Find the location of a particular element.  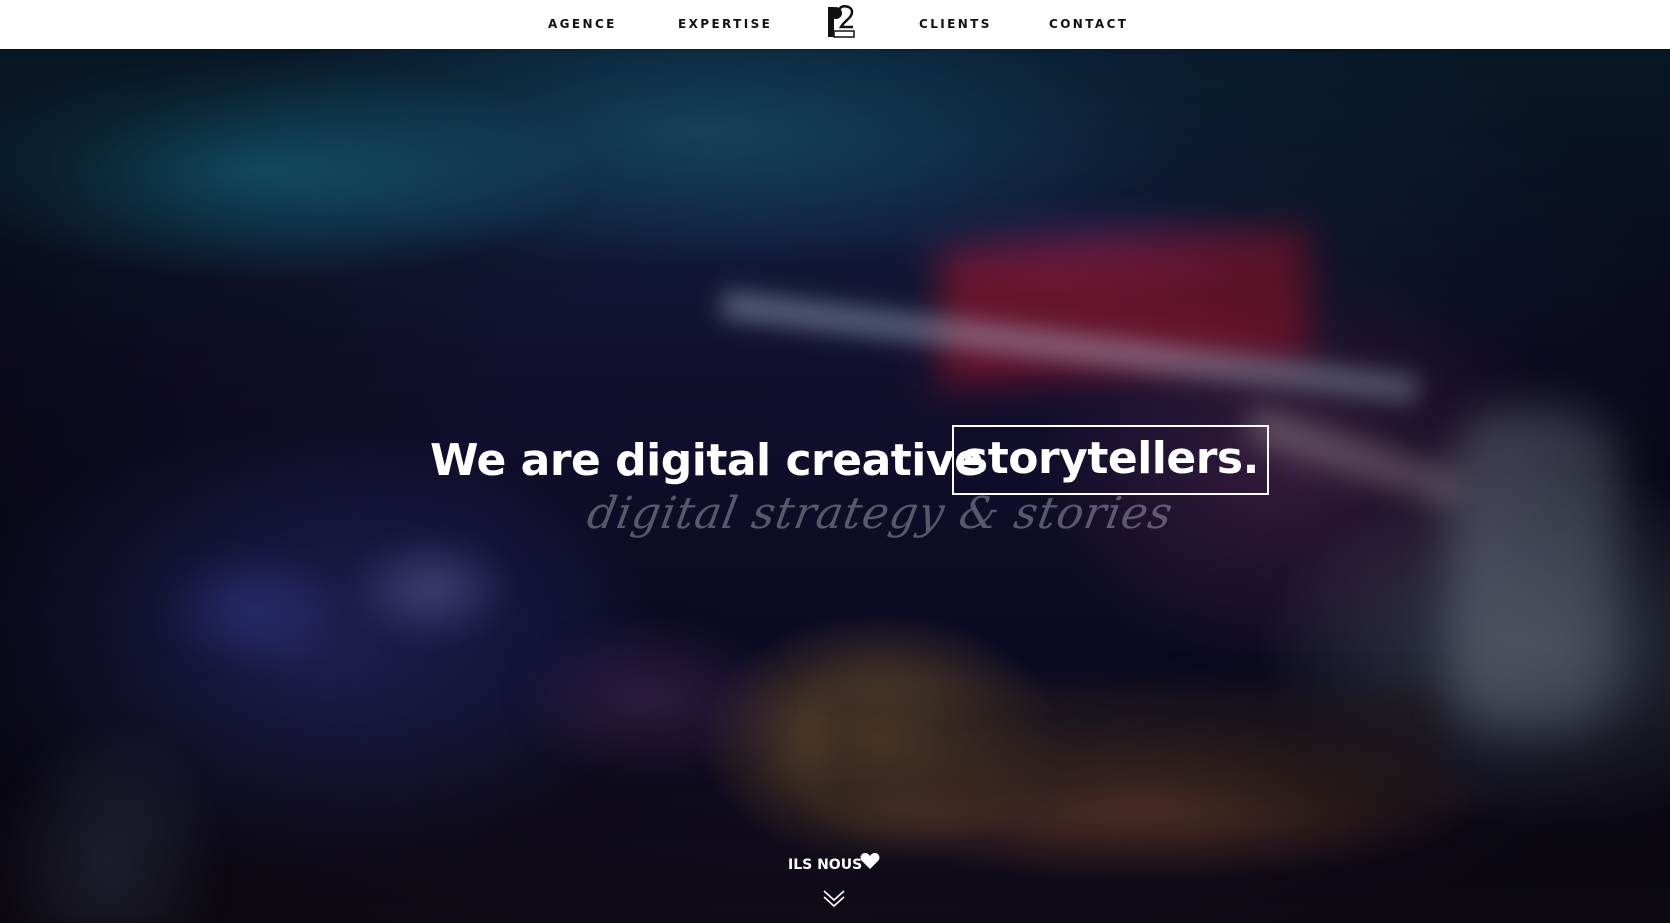

nav-contact: CONTACT is located at coordinates (1088, 24).